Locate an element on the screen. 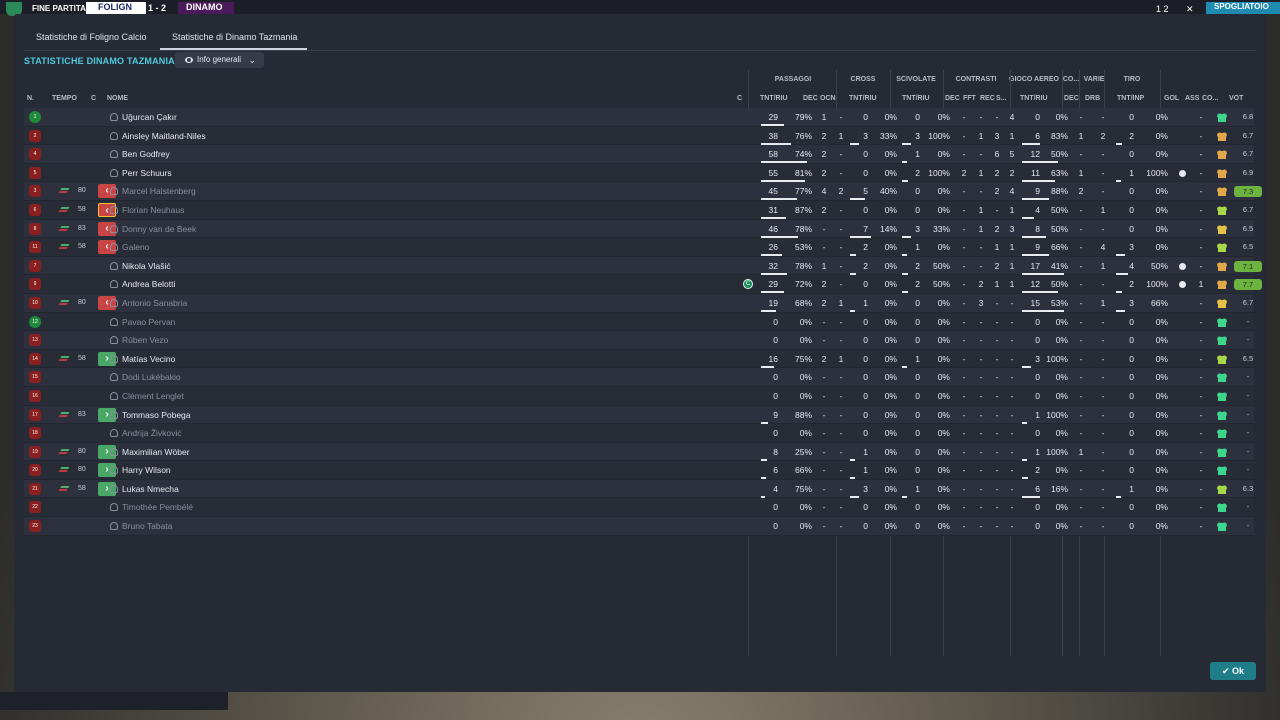 The width and height of the screenshot is (1280, 720). table-row: 13Rúben Vezo00%--00%00%-----00%--00%-- is located at coordinates (639, 340).